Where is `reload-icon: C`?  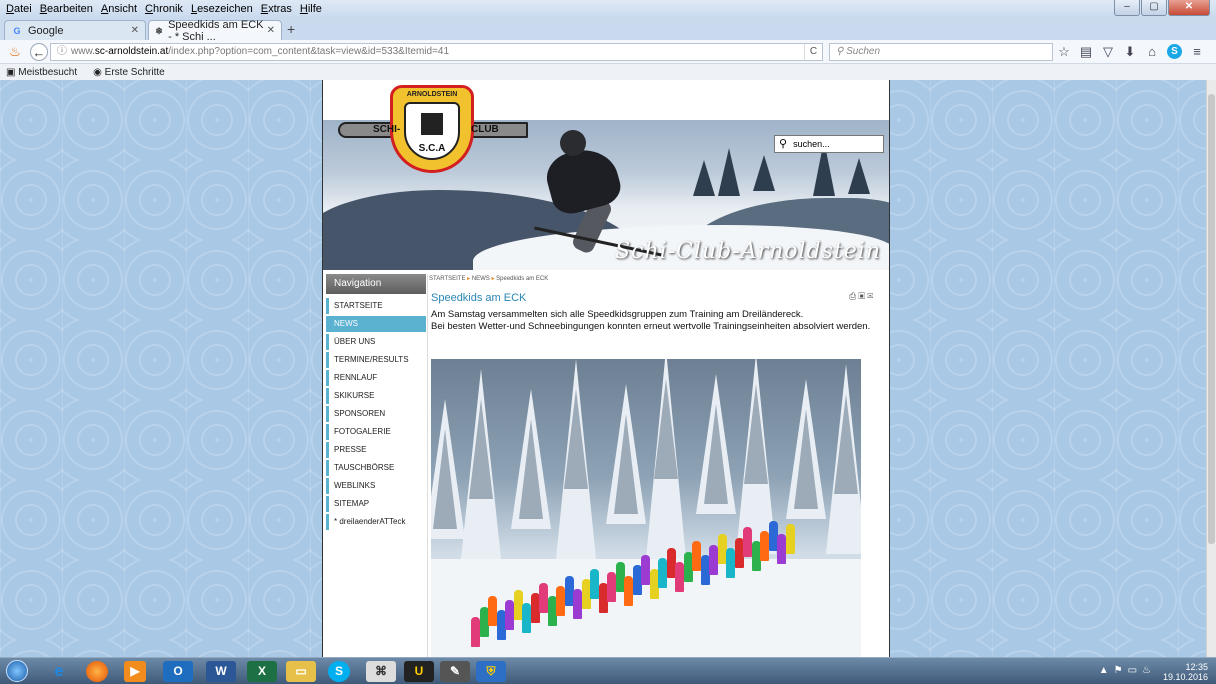
reload-icon: C is located at coordinates (813, 52).